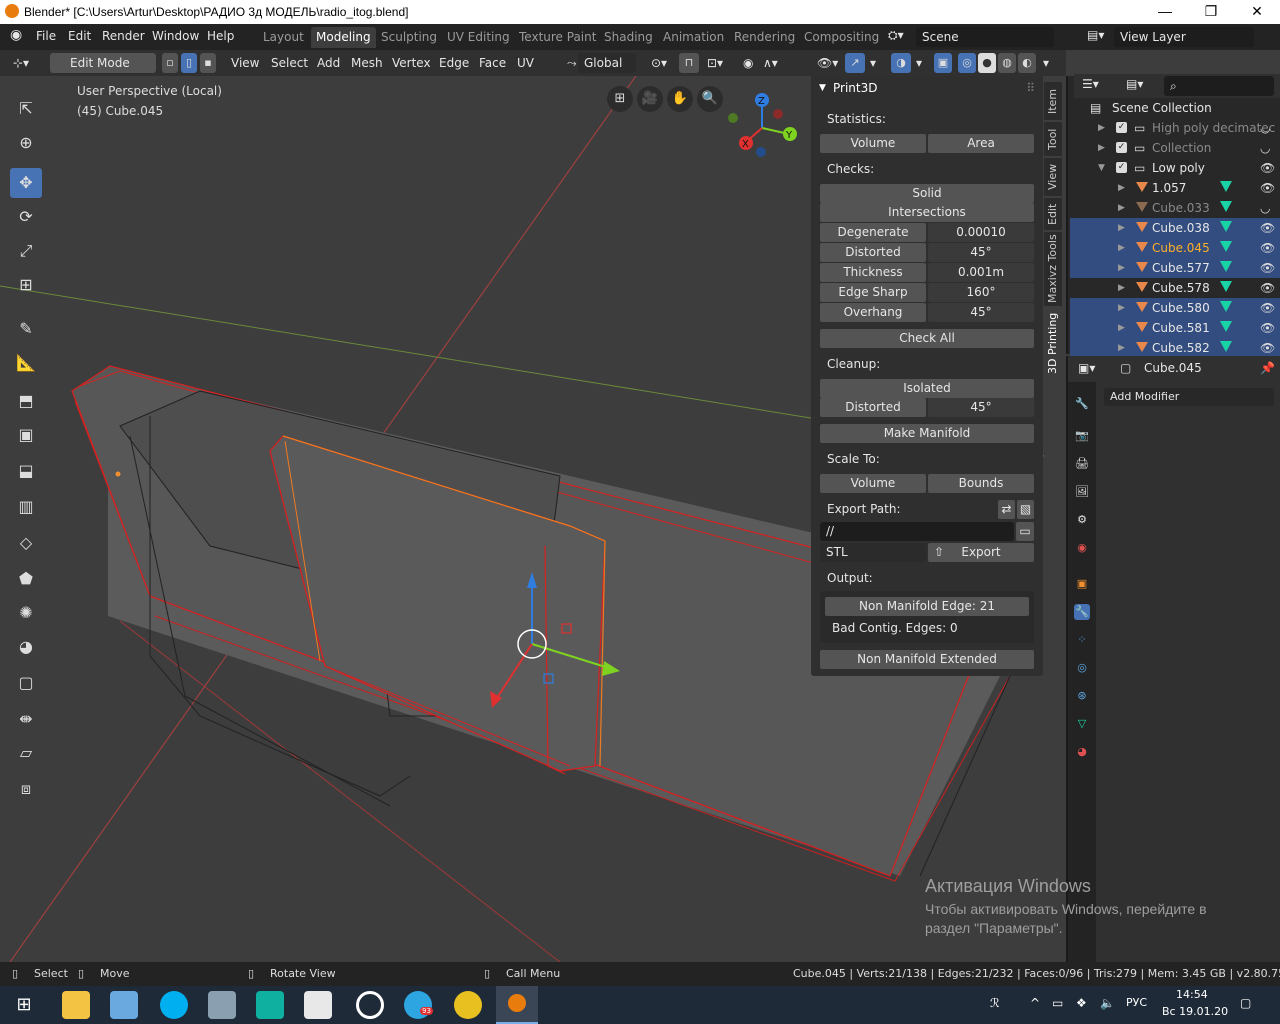  What do you see at coordinates (659, 63) in the screenshot?
I see `pivot-icon: ⊙▾` at bounding box center [659, 63].